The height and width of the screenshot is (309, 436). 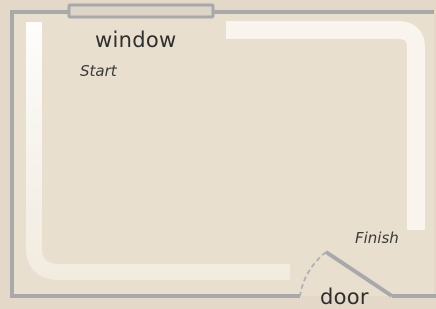 What do you see at coordinates (98, 71) in the screenshot?
I see `start-label: Start` at bounding box center [98, 71].